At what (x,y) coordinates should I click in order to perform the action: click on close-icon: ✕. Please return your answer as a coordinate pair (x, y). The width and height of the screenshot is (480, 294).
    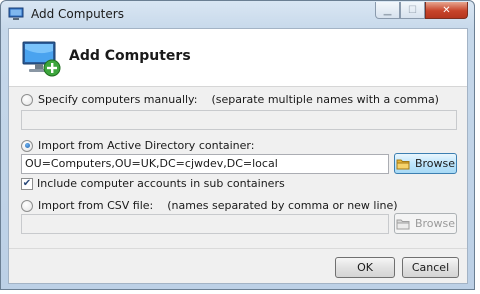
    Looking at the image, I should click on (446, 10).